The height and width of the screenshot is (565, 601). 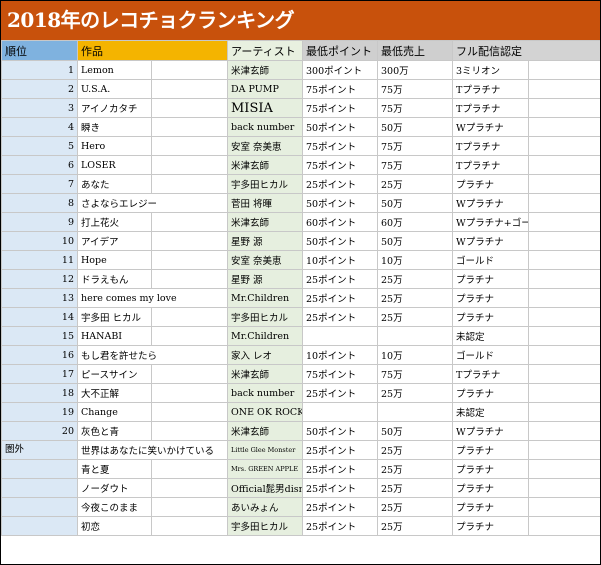 I want to click on header-min-sales: 最低売上, so click(x=415, y=50).